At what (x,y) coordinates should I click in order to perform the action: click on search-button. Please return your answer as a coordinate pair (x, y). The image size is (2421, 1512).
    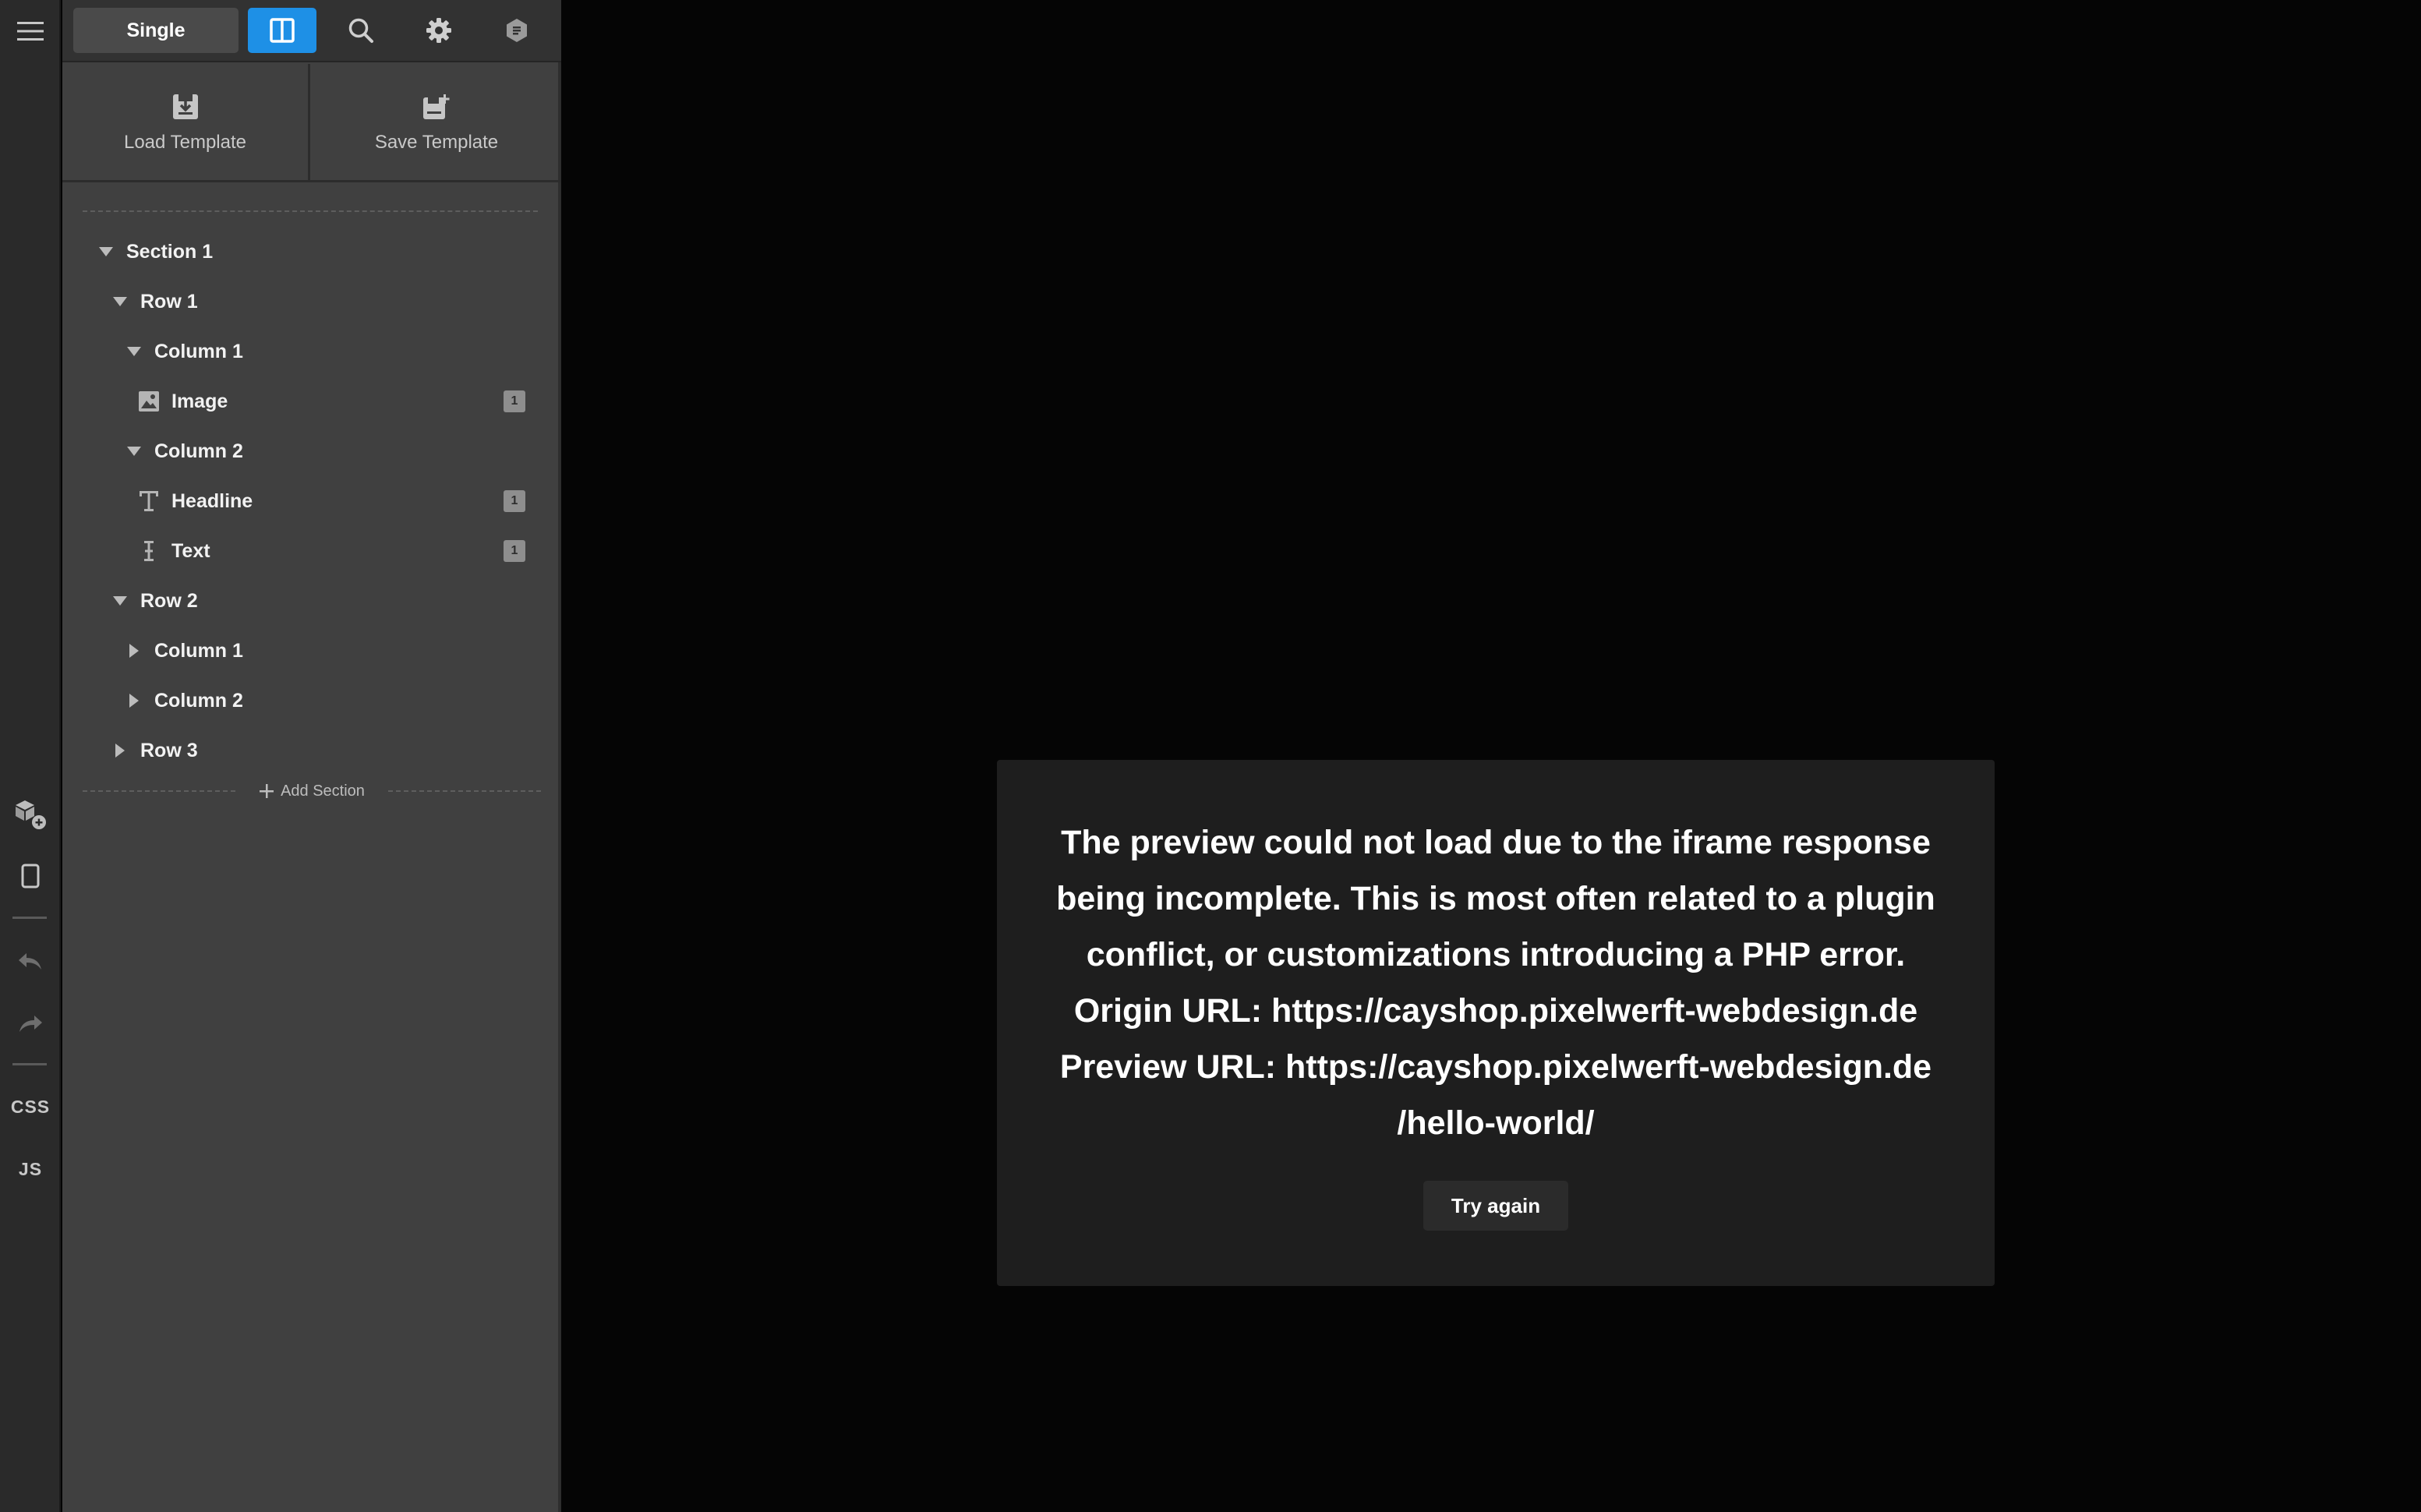
    Looking at the image, I should click on (361, 30).